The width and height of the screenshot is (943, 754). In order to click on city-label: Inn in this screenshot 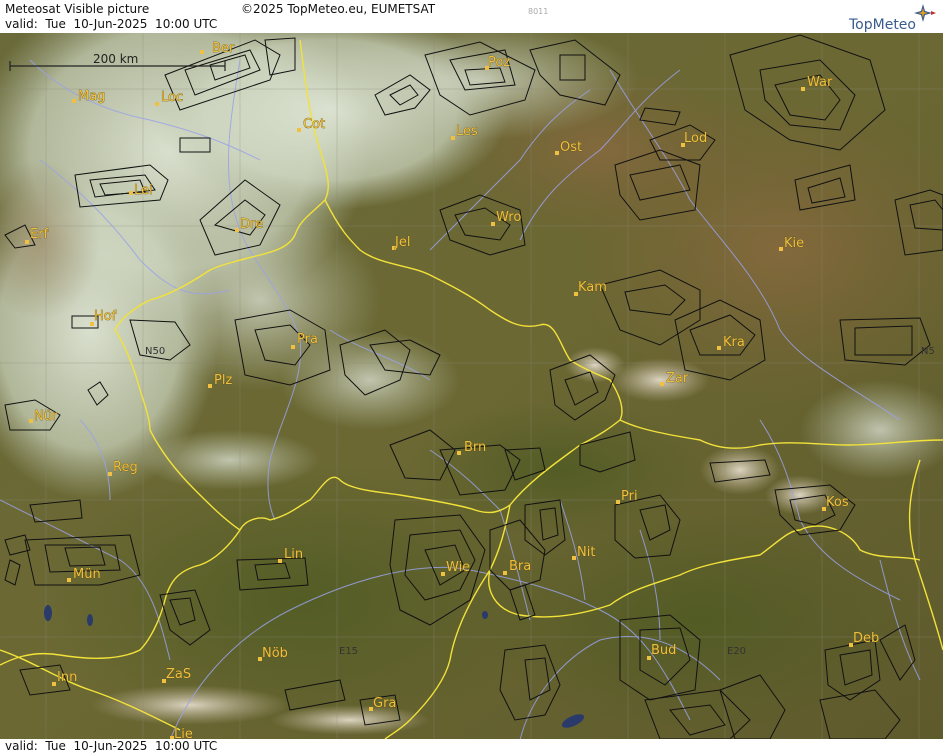, I will do `click(67, 677)`.